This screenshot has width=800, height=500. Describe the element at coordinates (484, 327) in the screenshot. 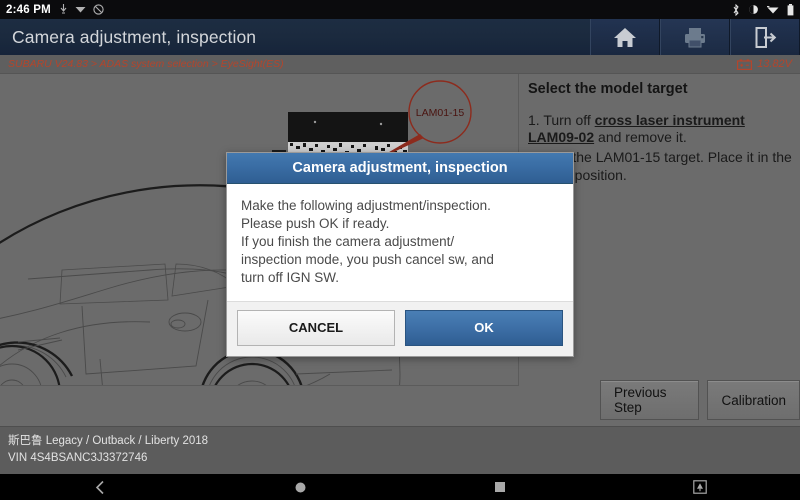

I see `ok-button: OK` at that location.